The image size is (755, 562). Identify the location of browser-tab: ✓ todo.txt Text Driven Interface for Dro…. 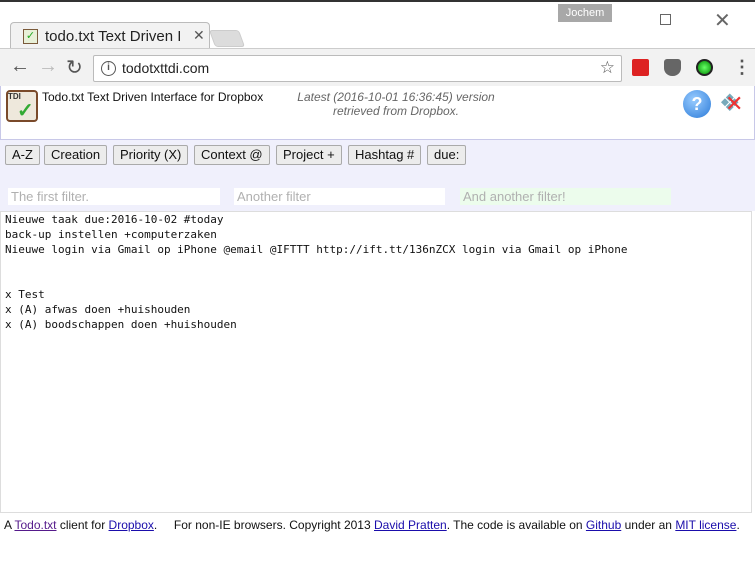
(110, 36).